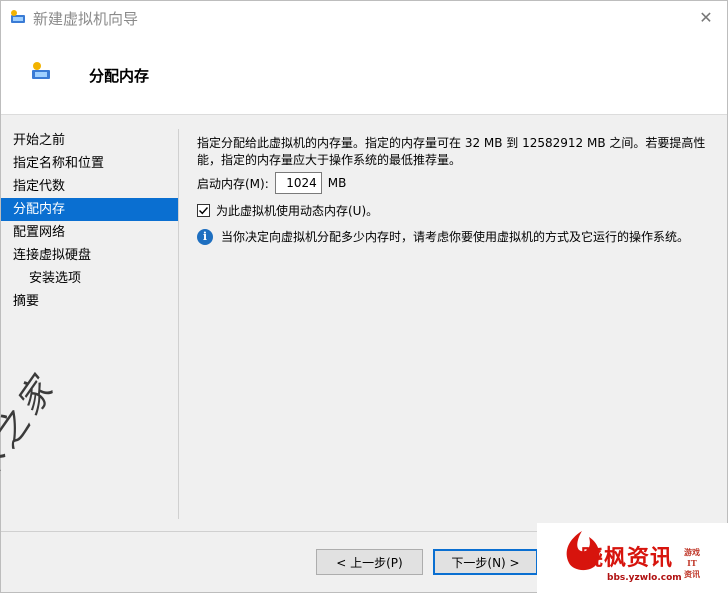  Describe the element at coordinates (32, 443) in the screenshot. I see `watermark-text: 树木之家` at that location.